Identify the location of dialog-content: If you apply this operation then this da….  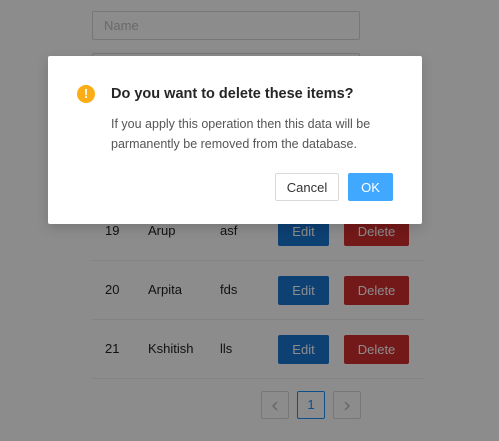
(256, 134).